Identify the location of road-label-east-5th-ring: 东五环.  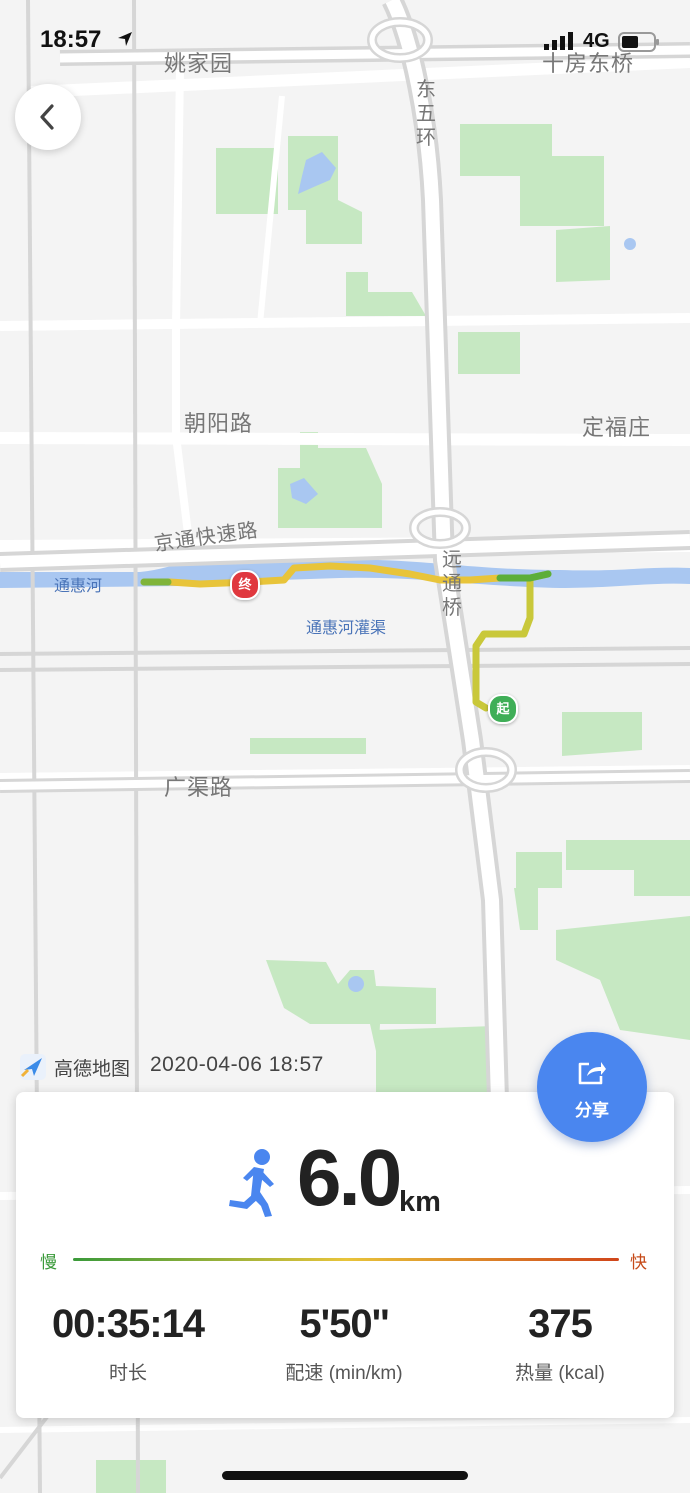
(426, 114).